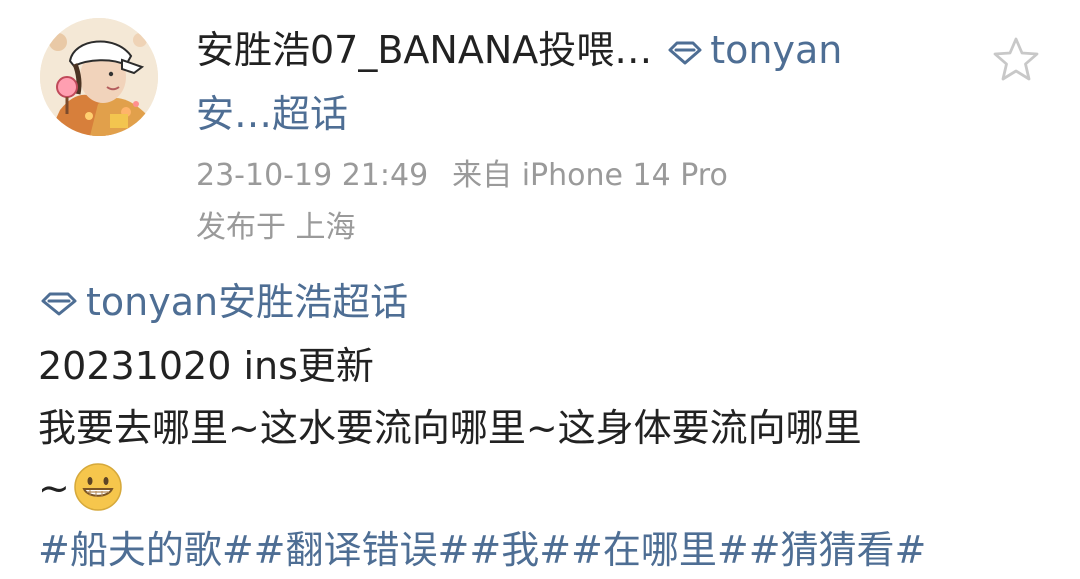 The width and height of the screenshot is (1080, 579). I want to click on grinning-face-emoji, so click(98, 487).